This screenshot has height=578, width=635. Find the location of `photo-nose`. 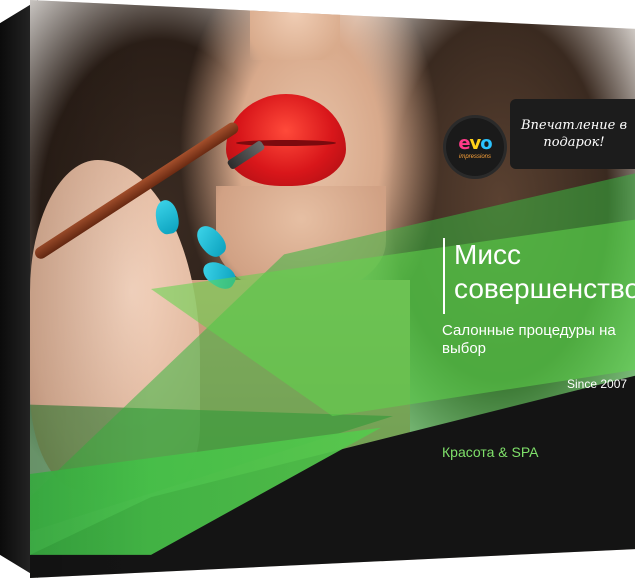

photo-nose is located at coordinates (295, 30).